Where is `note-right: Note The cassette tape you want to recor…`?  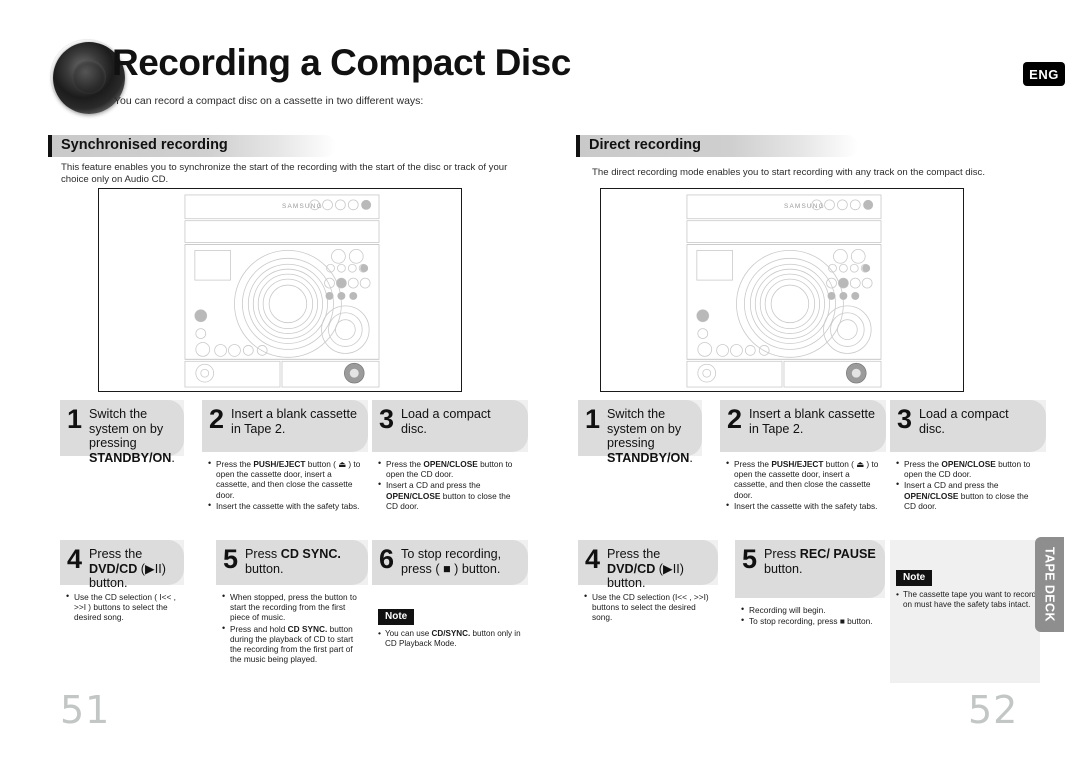 note-right: Note The cassette tape you want to recor… is located at coordinates (968, 588).